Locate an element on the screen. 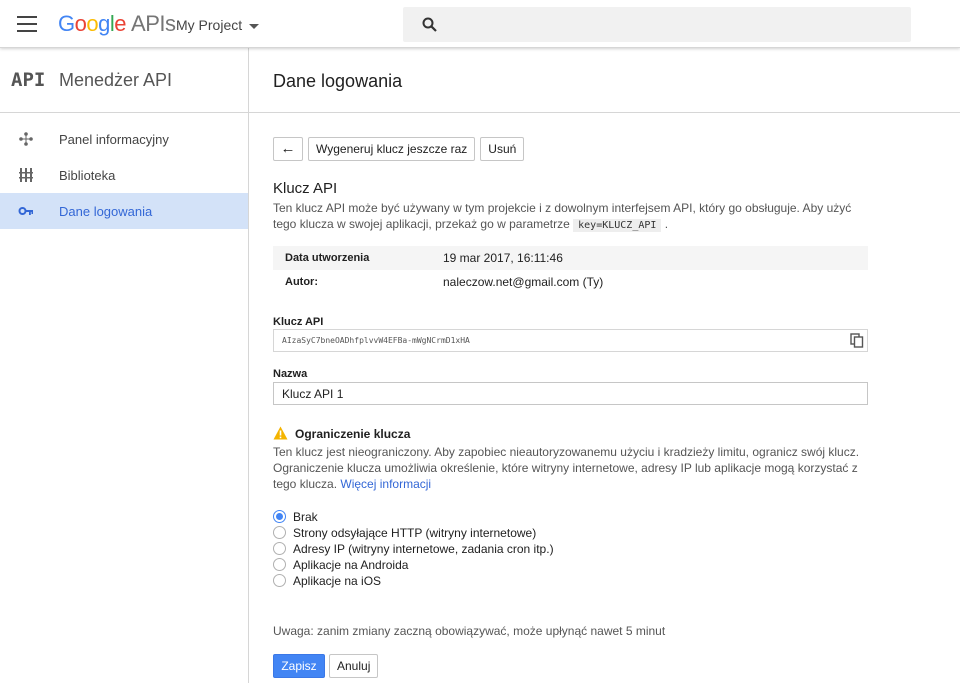 The image size is (960, 683). api-key-field: AIzaSyC7bneOADhfplvvW4EFBa-mWgNCrmD1xHA is located at coordinates (570, 340).